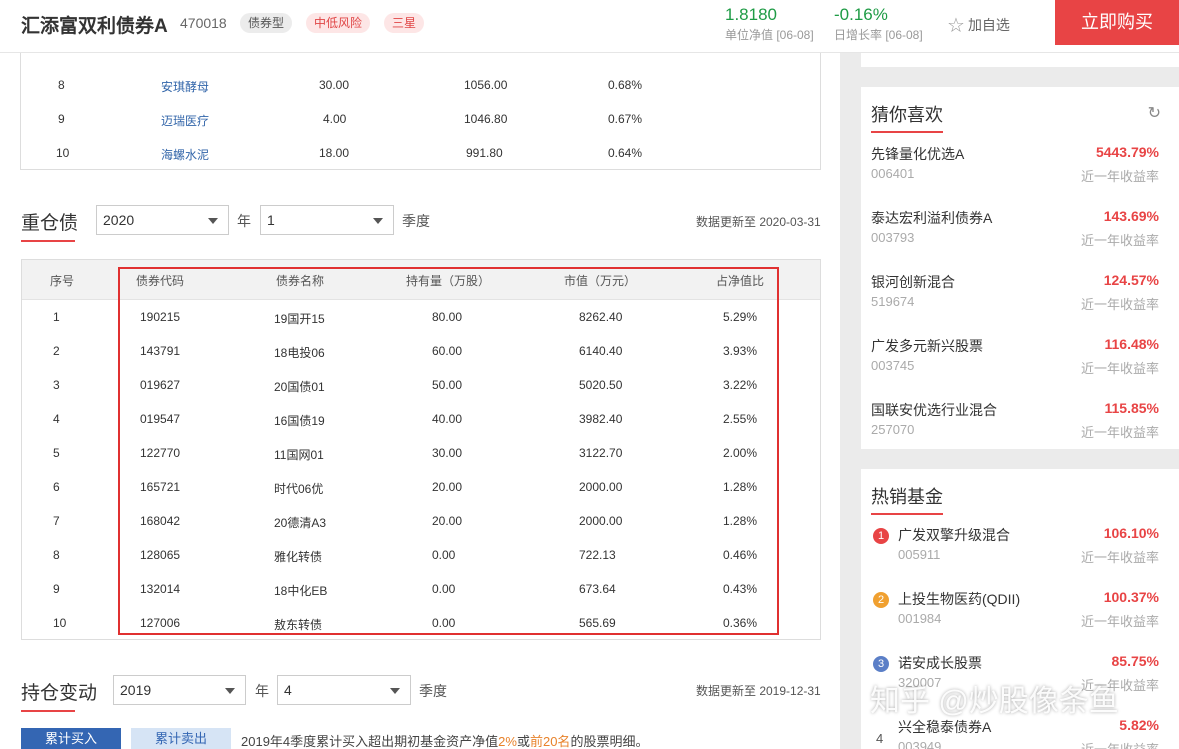 This screenshot has height=749, width=1179. Describe the element at coordinates (447, 317) in the screenshot. I see `shares-cell: 80.00` at that location.